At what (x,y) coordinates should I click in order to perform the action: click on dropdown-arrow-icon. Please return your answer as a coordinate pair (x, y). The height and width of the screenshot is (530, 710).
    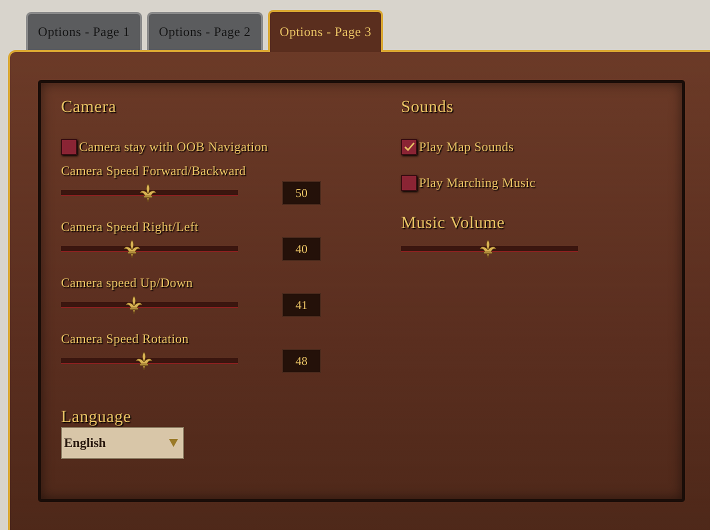
    Looking at the image, I should click on (173, 443).